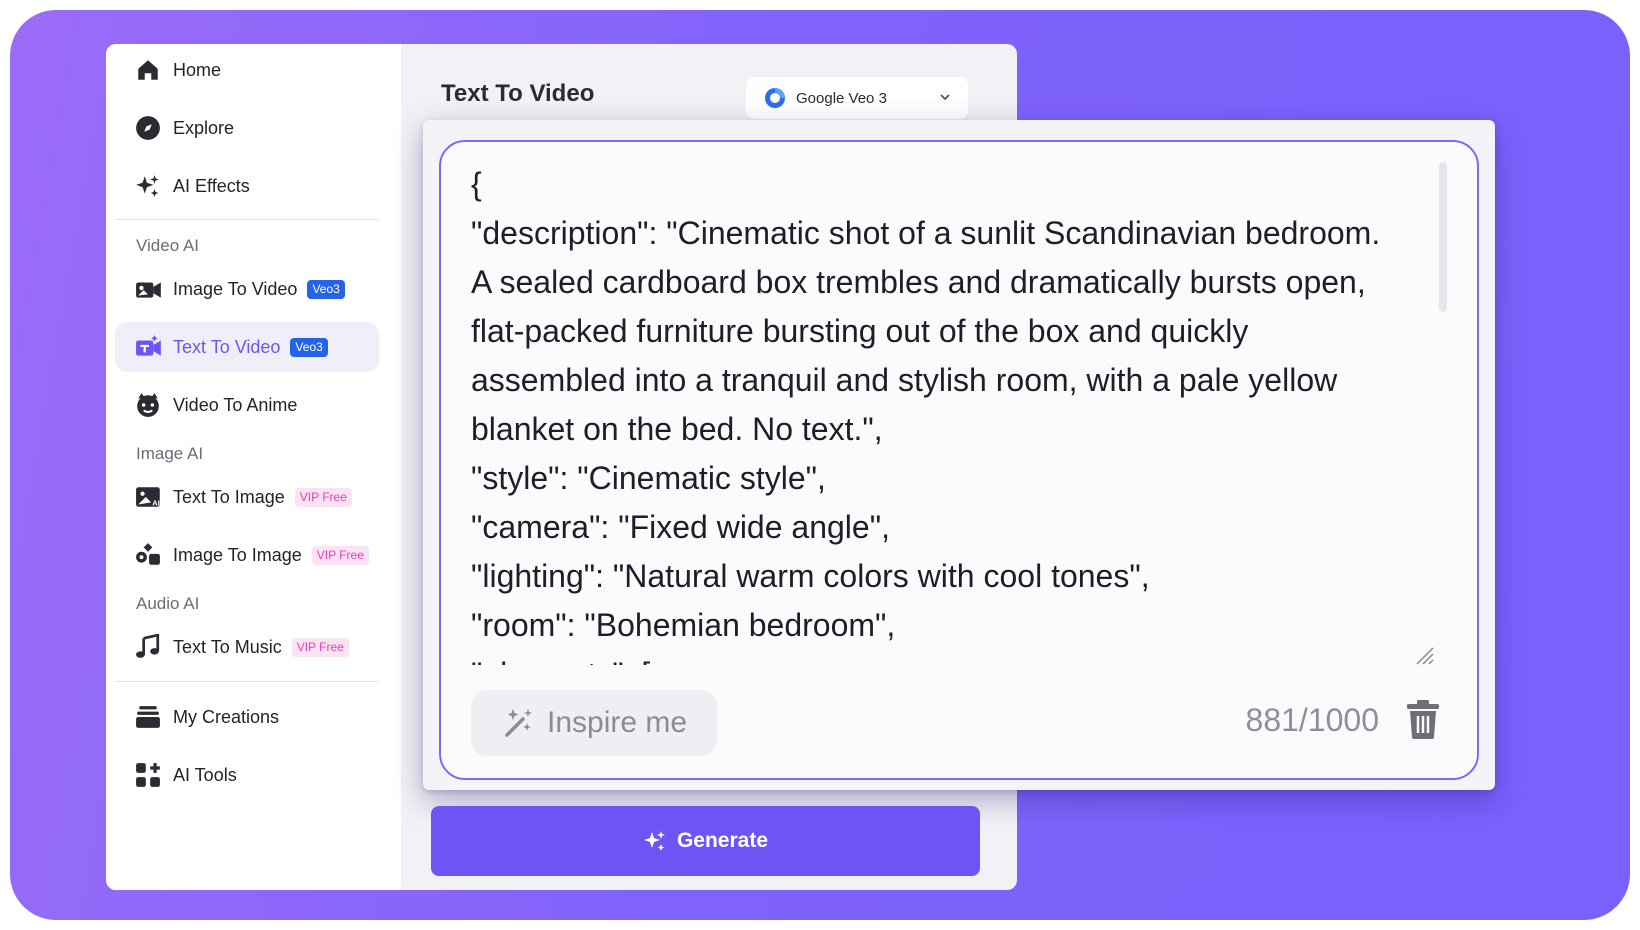 The height and width of the screenshot is (930, 1640). What do you see at coordinates (227, 346) in the screenshot?
I see `sidebar-item-label: Text To Video` at bounding box center [227, 346].